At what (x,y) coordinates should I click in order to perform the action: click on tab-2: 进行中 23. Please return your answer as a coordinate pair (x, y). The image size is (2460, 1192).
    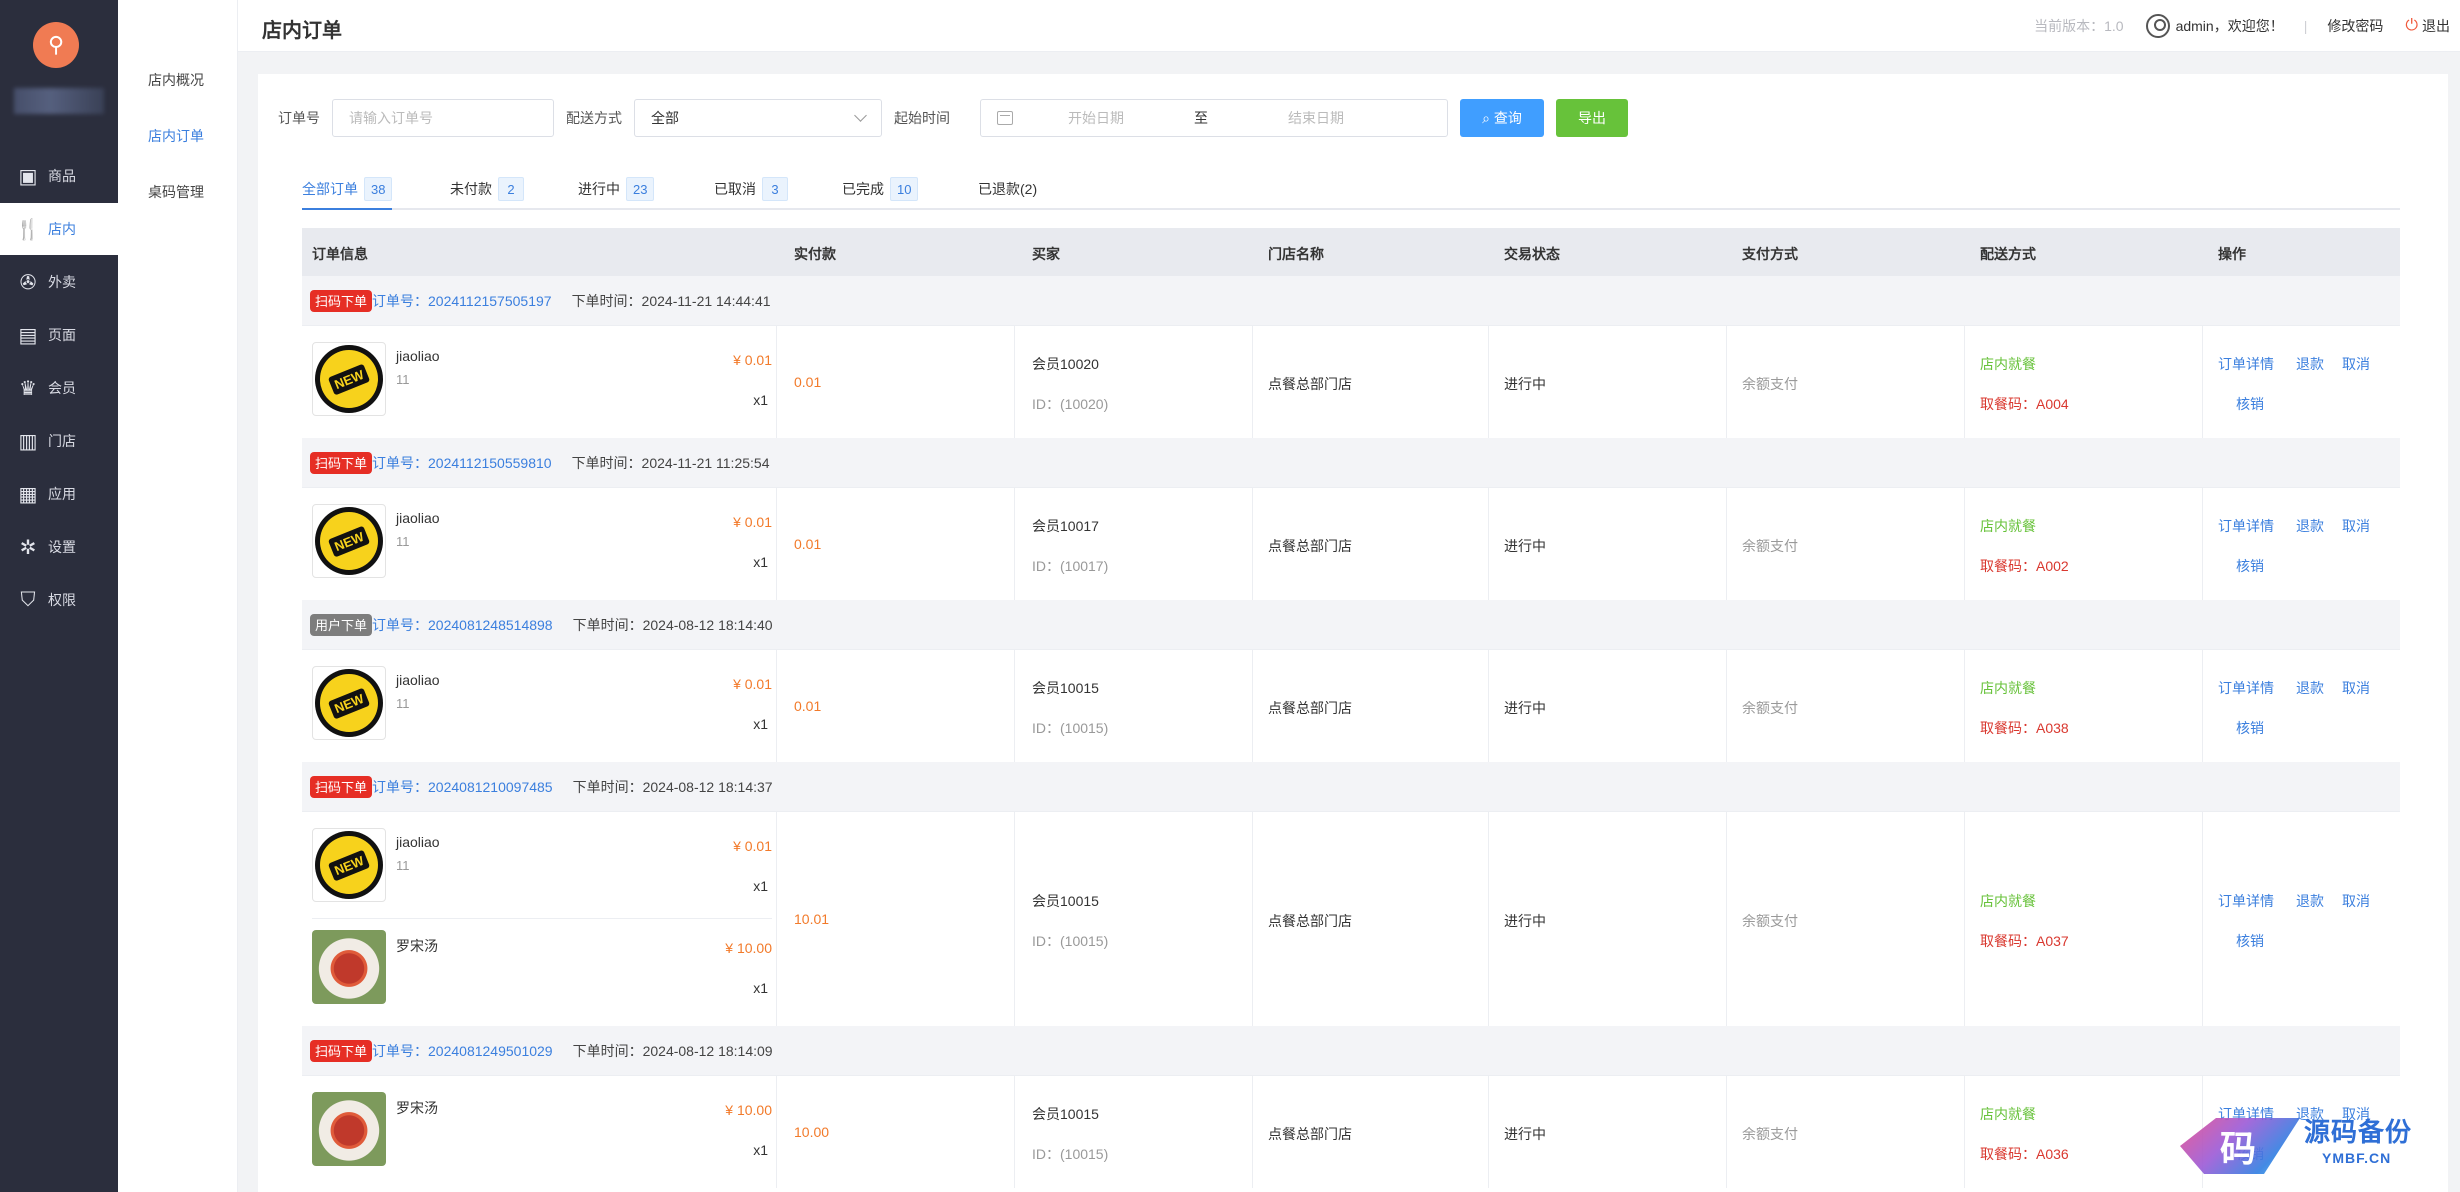
    Looking at the image, I should click on (616, 189).